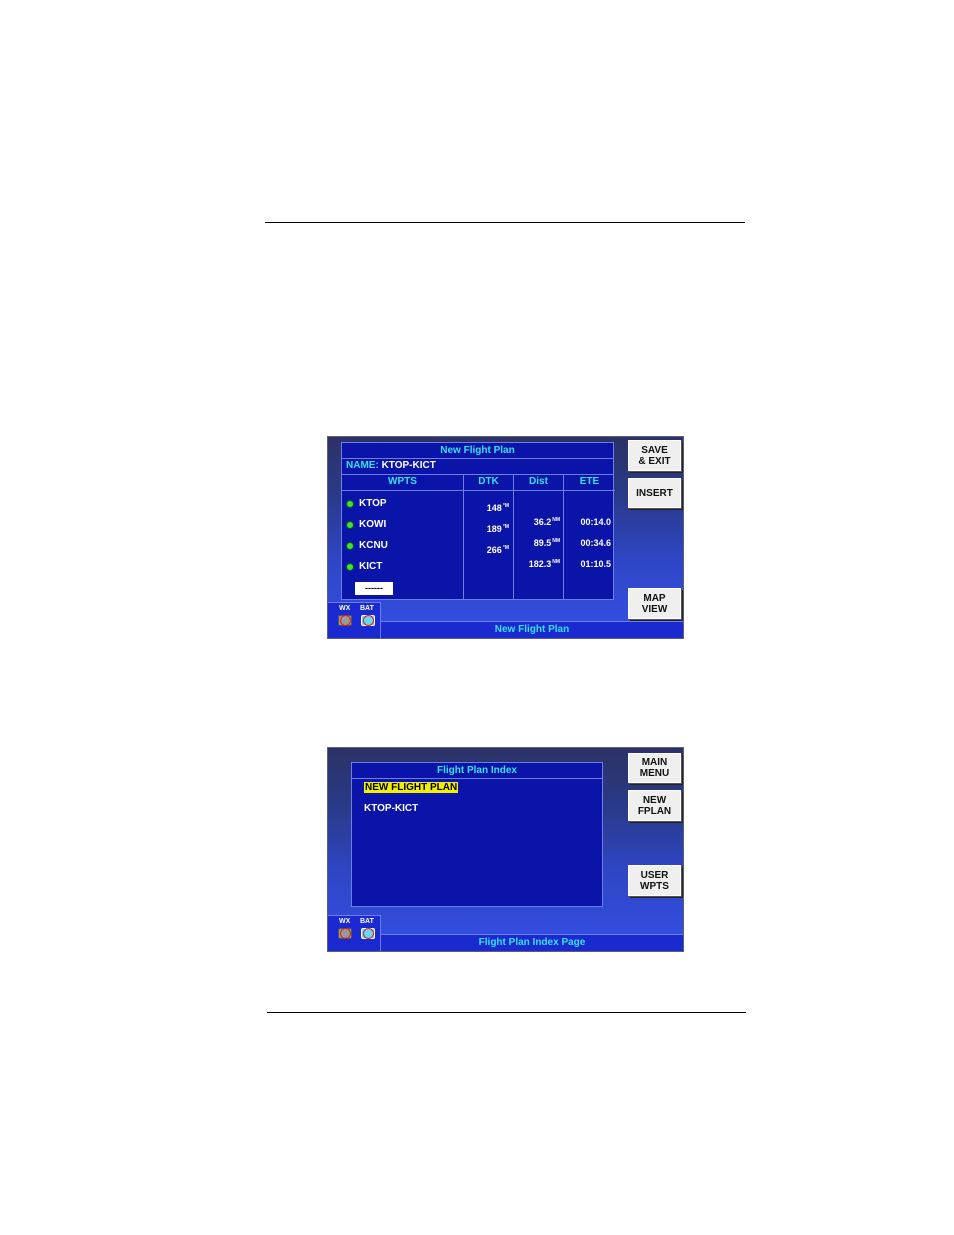 The width and height of the screenshot is (954, 1235). I want to click on waypoint-id: KTOP, so click(373, 503).